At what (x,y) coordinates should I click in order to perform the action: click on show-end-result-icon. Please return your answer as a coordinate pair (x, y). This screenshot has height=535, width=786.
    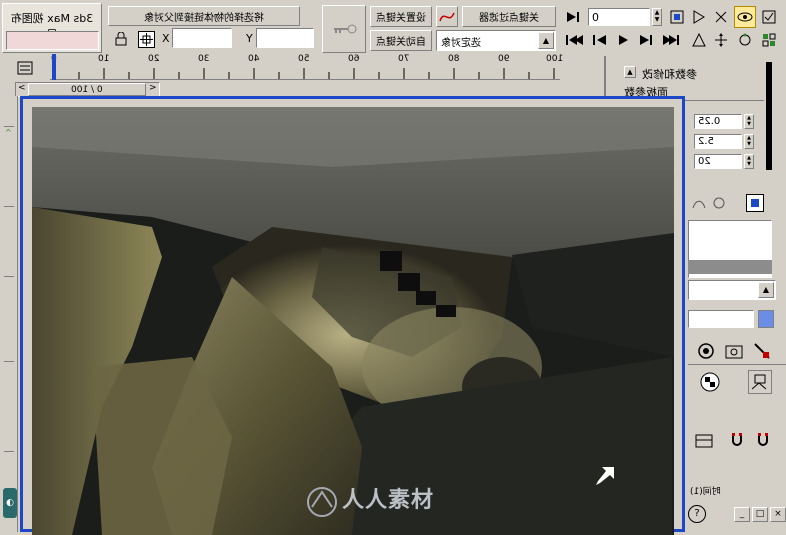
    Looking at the image, I should click on (734, 351).